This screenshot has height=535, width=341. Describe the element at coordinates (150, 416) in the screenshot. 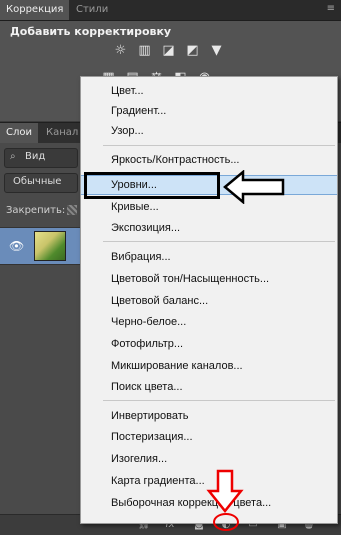

I see `menu-item-label: Инвертировать` at that location.